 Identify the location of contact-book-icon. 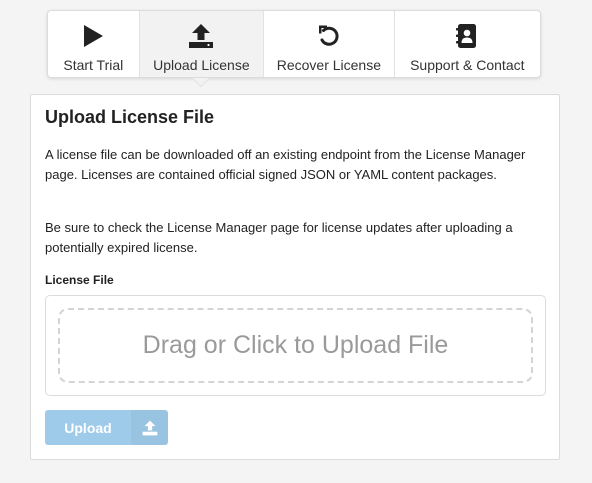
(467, 36).